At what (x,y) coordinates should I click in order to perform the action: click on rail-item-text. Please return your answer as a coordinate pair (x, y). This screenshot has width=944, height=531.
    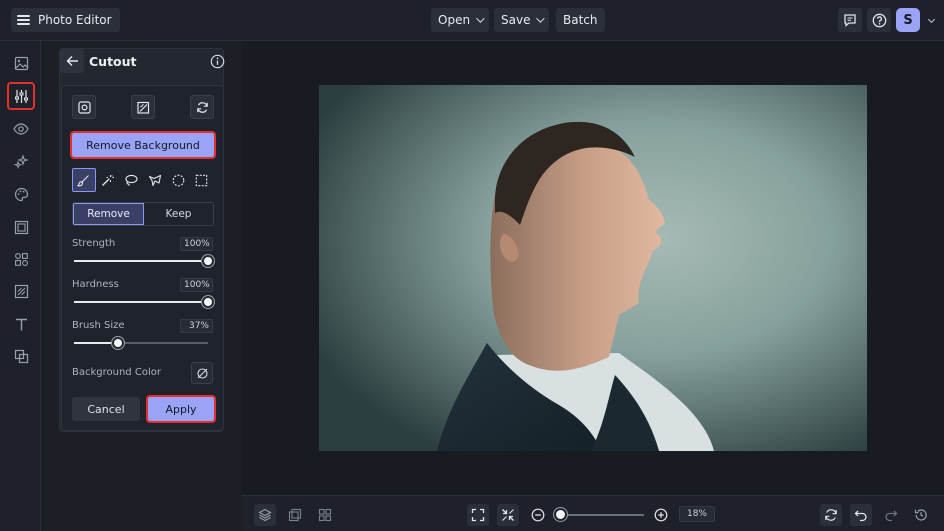
    Looking at the image, I should click on (21, 324).